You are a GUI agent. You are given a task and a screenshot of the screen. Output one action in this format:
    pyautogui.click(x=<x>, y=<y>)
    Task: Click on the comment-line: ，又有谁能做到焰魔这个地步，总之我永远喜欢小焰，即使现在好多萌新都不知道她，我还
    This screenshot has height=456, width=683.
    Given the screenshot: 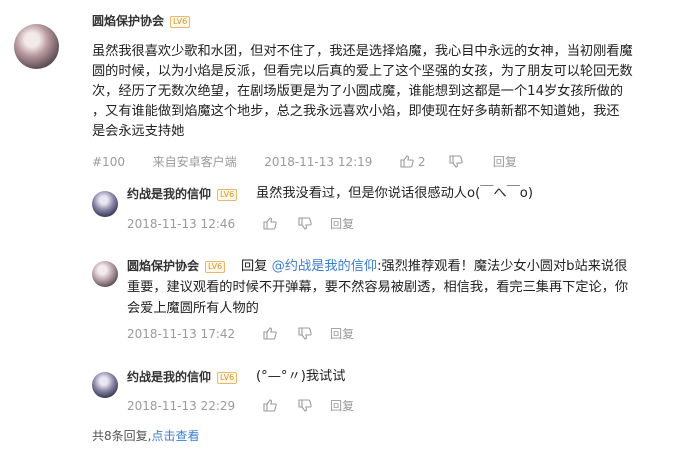 What is the action you would take?
    pyautogui.click(x=356, y=111)
    